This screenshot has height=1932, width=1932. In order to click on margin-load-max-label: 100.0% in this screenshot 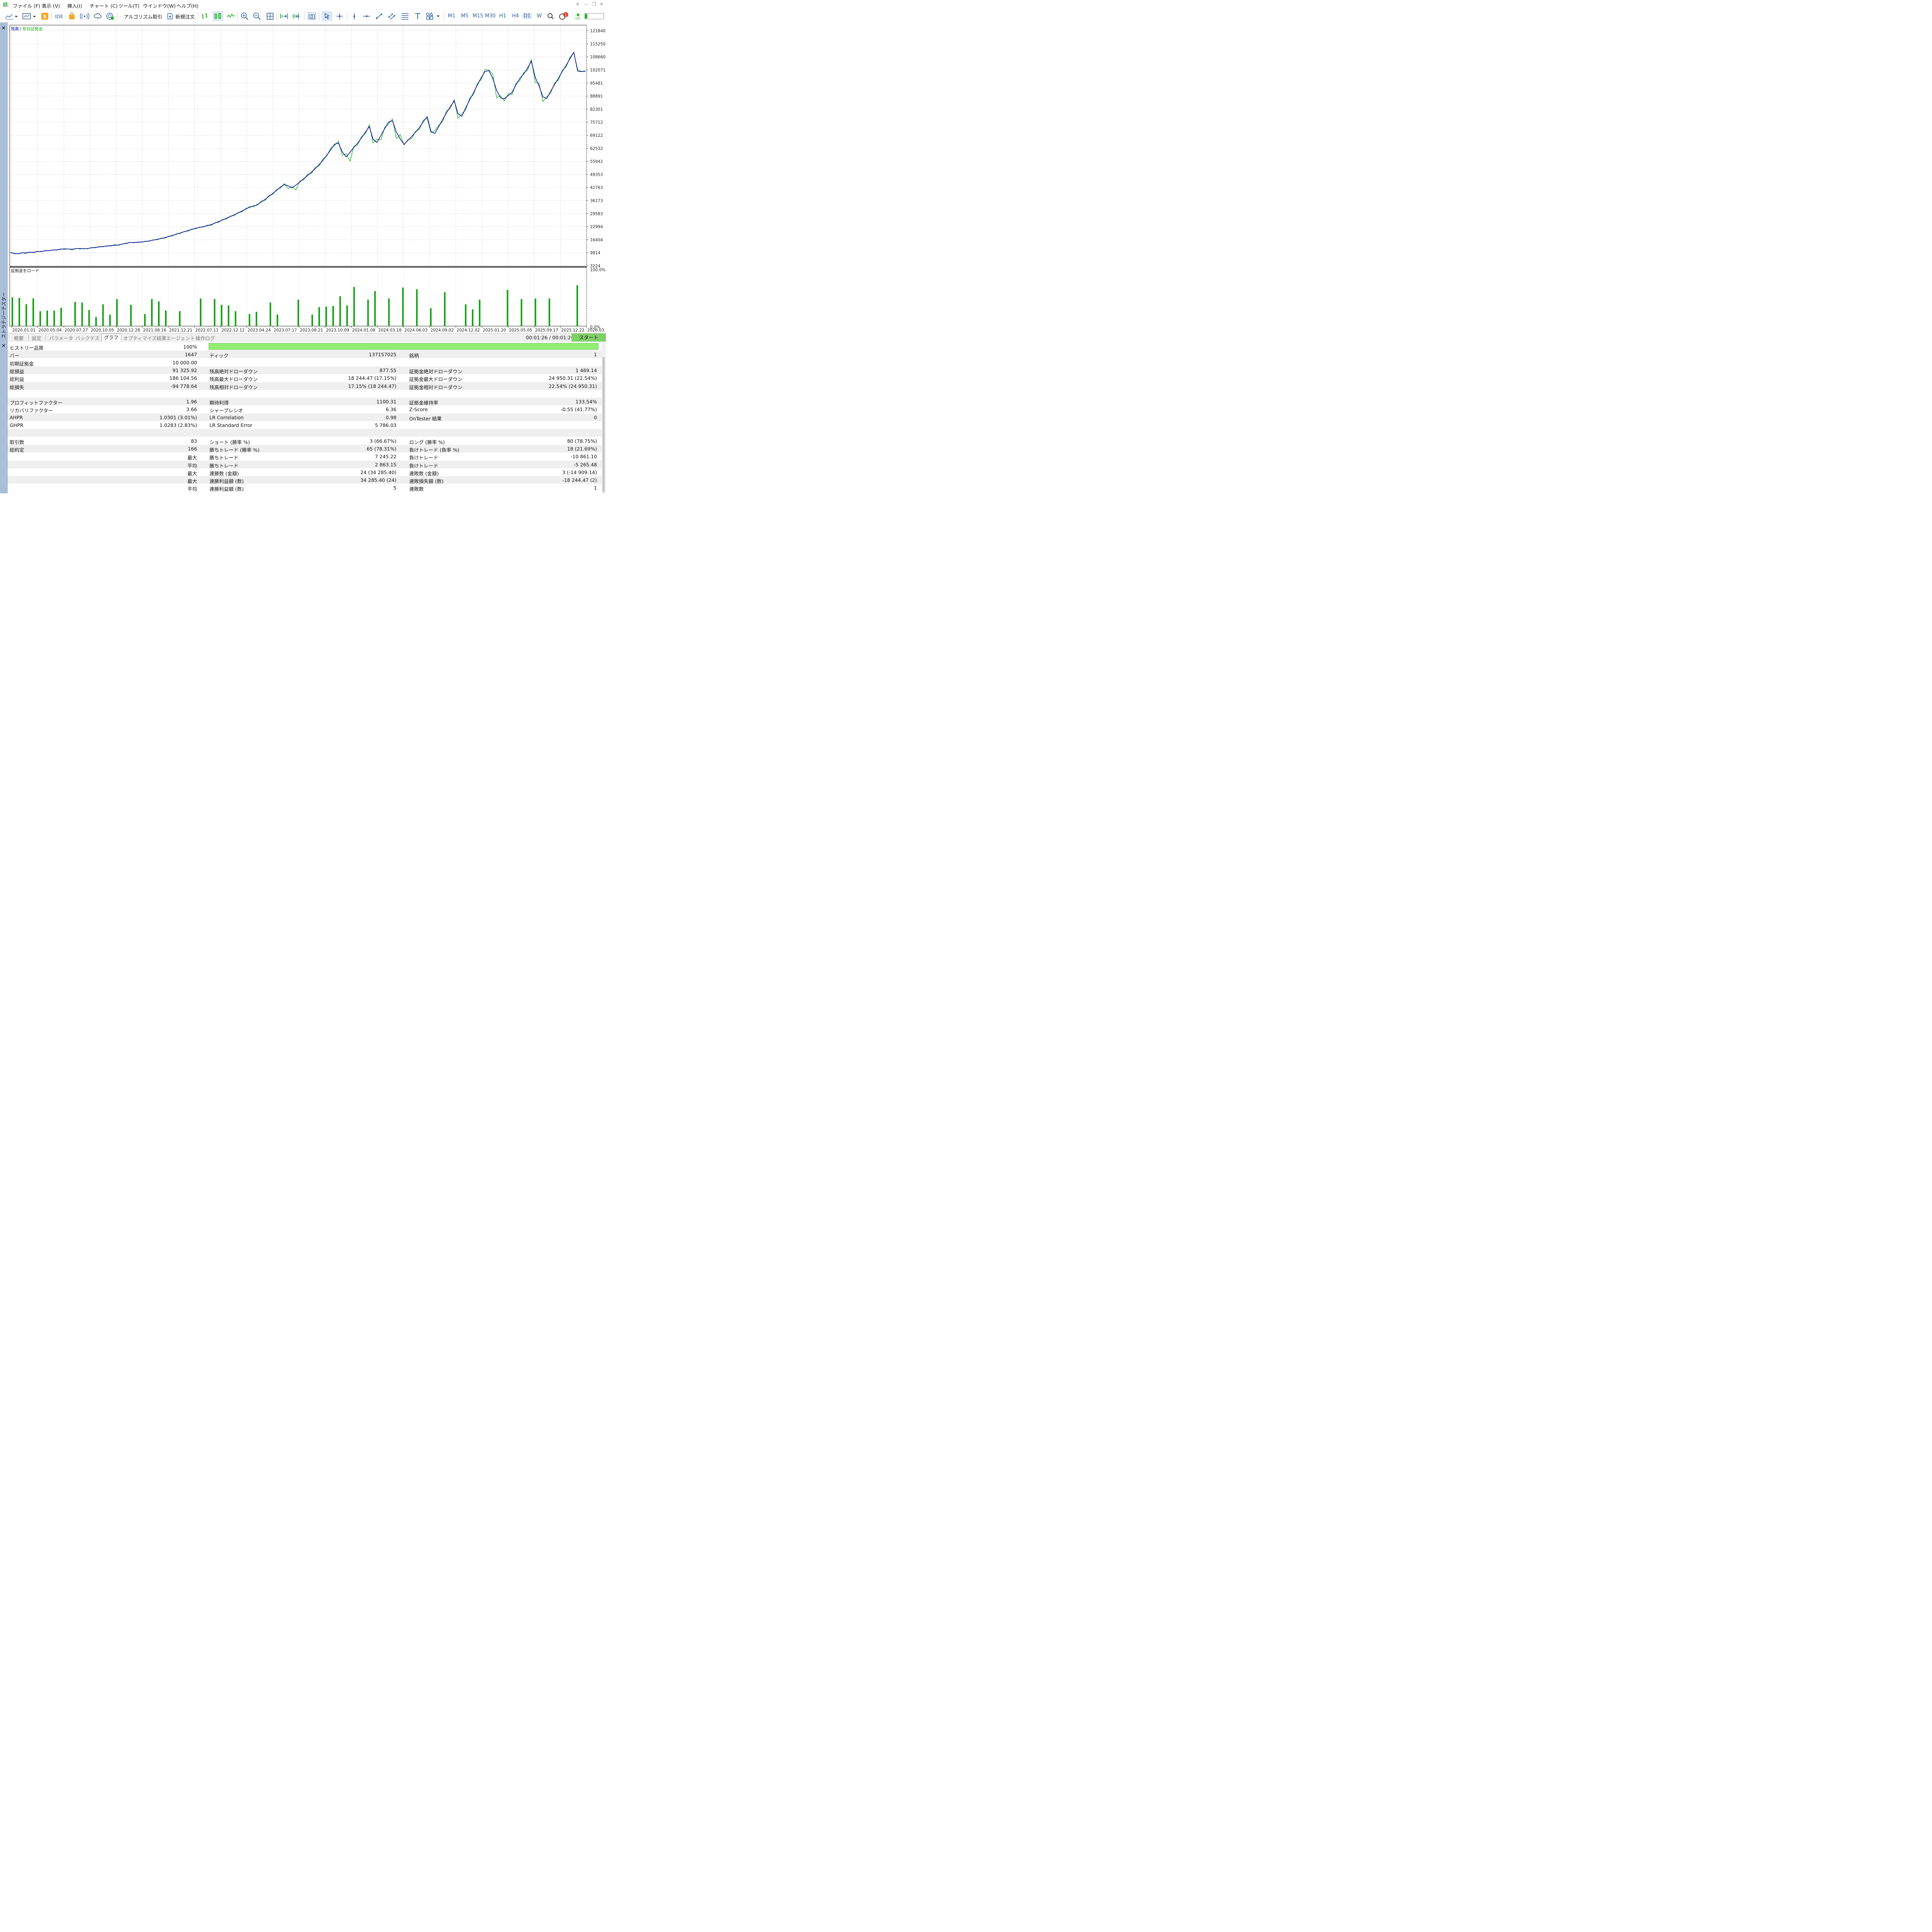, I will do `click(597, 270)`.